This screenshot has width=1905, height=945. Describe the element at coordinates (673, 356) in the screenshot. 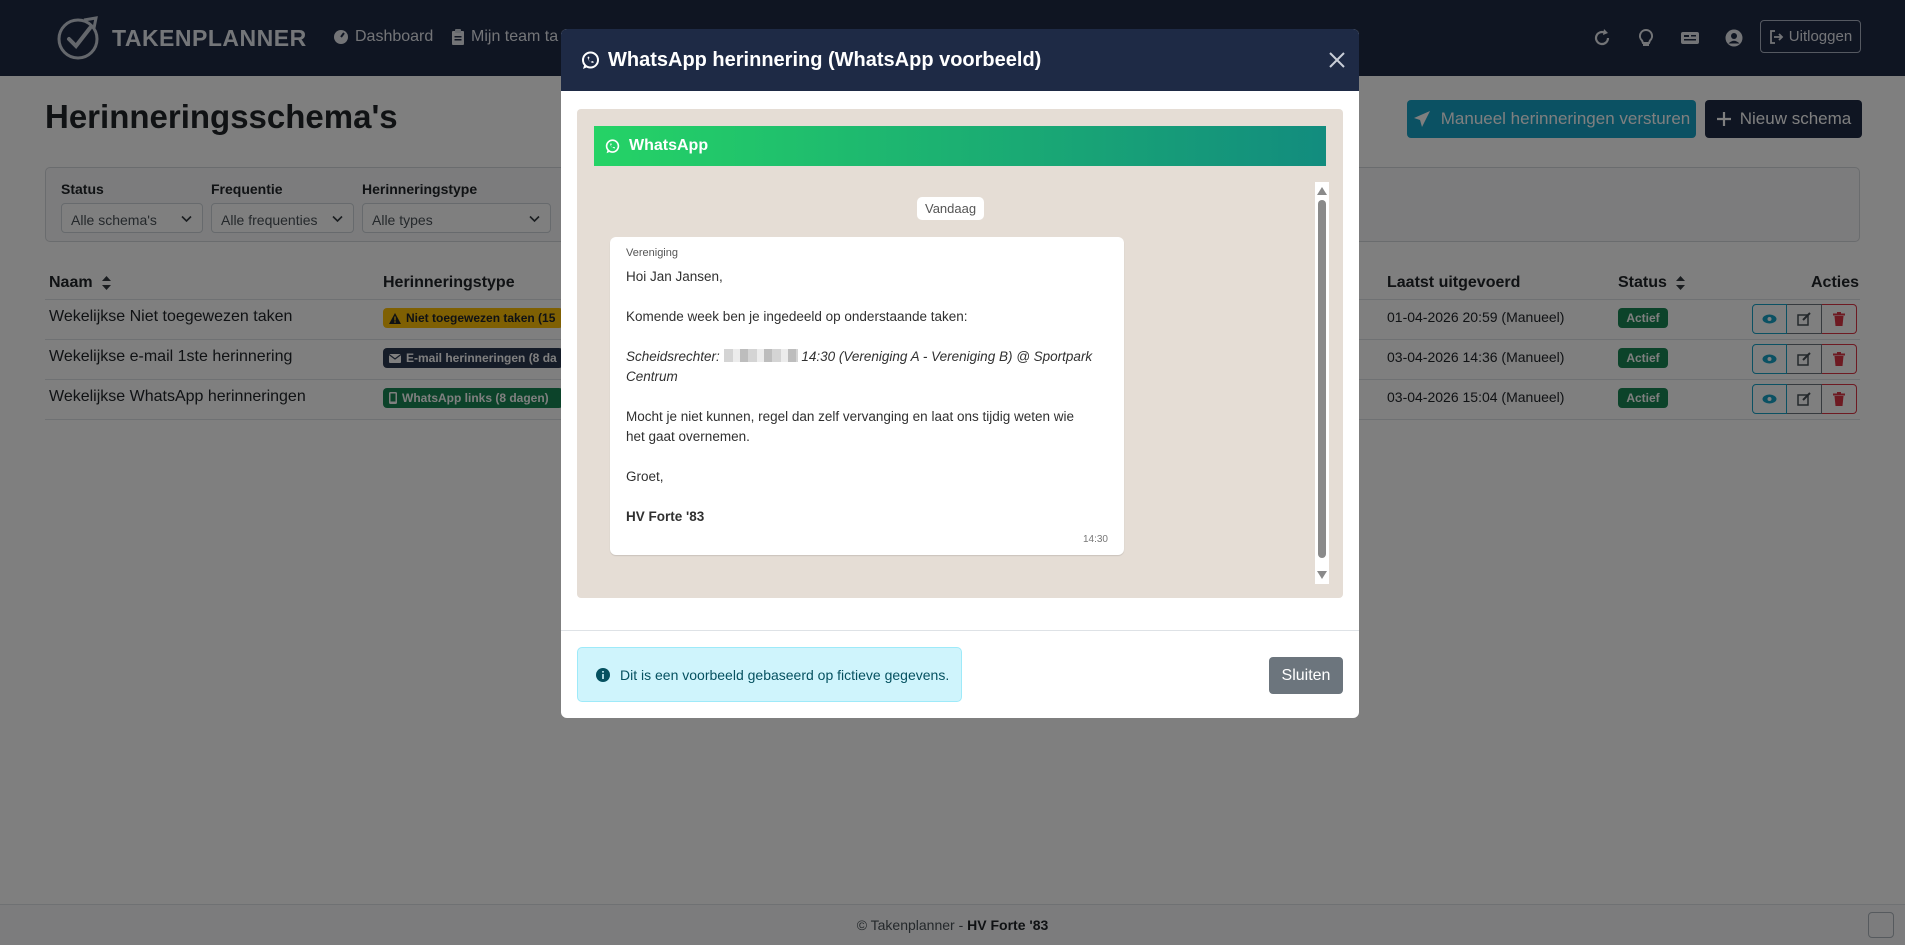

I see `task-role: Scheidsrechter:` at that location.